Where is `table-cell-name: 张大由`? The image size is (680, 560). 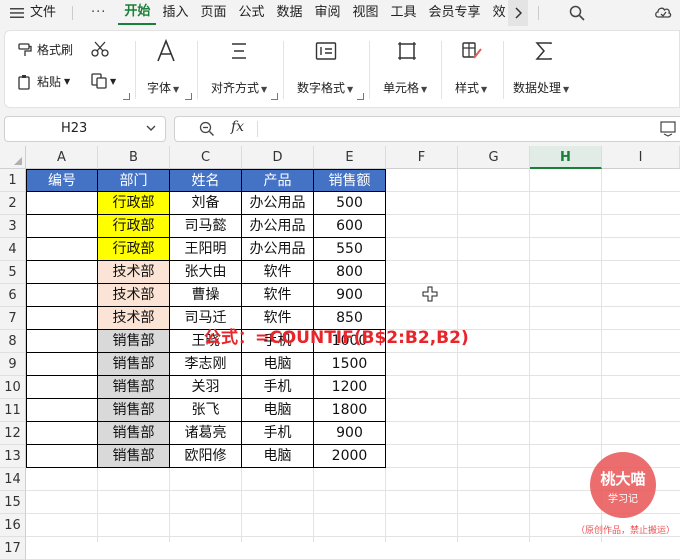
table-cell-name: 张大由 is located at coordinates (206, 272).